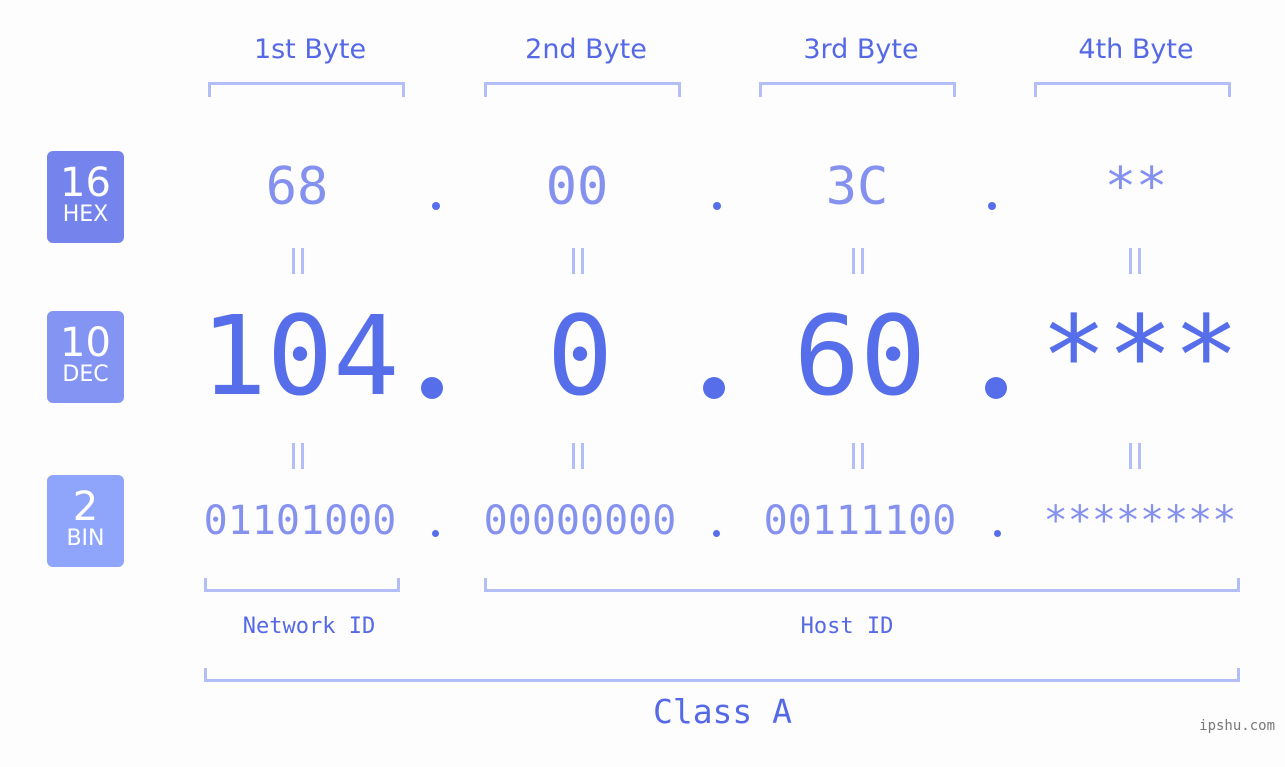  What do you see at coordinates (577, 187) in the screenshot?
I see `hex-value-2: 00` at bounding box center [577, 187].